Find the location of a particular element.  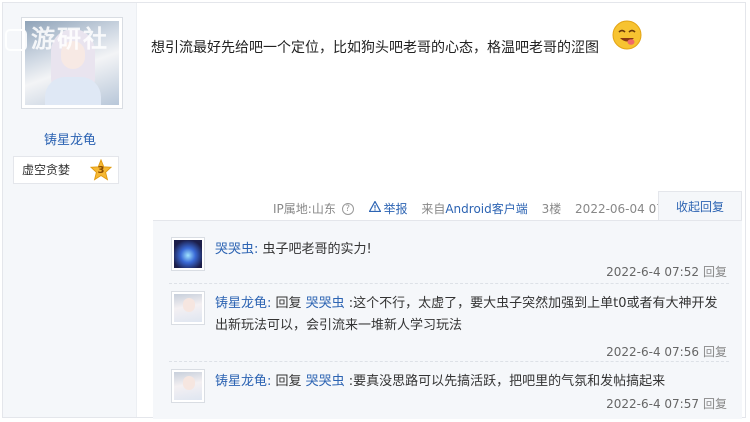

reply-time: 2022-6-4 07:57 is located at coordinates (652, 404).